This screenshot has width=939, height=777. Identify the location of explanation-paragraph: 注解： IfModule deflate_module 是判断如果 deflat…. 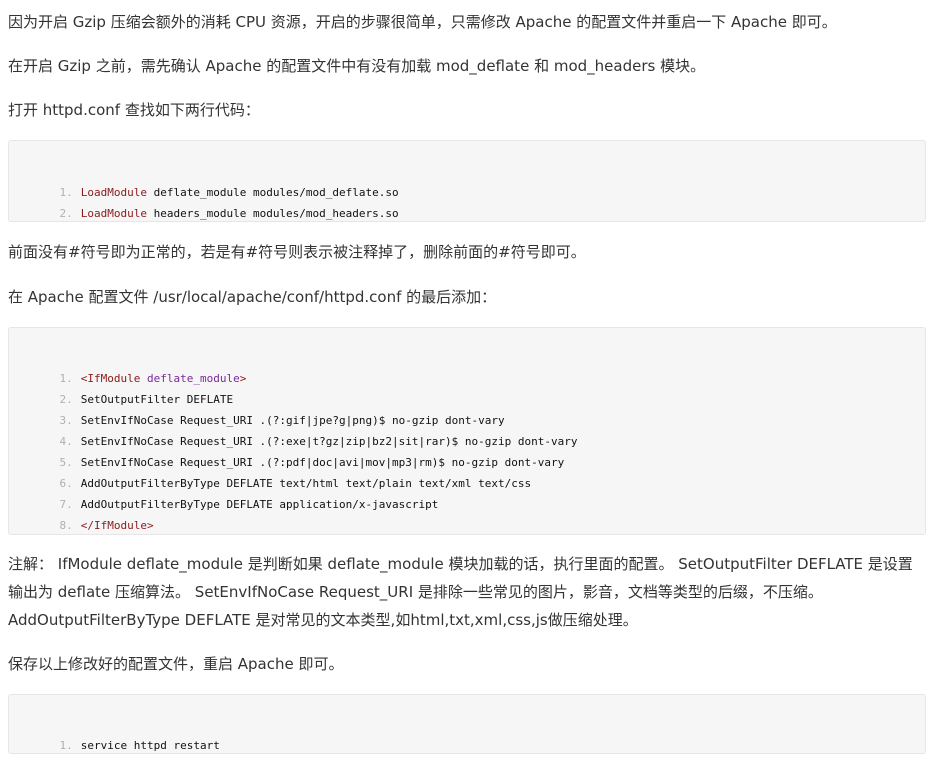
(460, 592).